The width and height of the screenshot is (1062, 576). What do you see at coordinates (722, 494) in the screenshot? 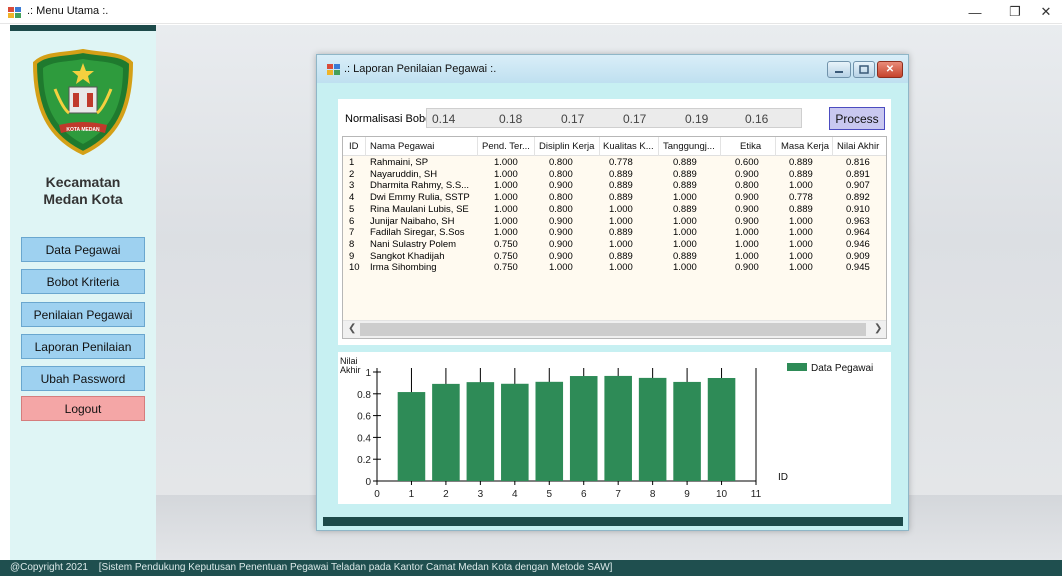
I see `x-tick-label: 10` at bounding box center [722, 494].